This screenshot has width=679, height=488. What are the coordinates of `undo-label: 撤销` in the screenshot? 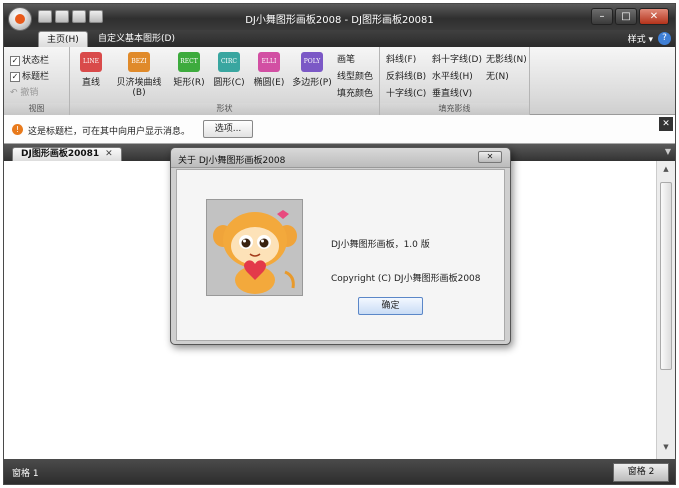 It's located at (29, 93).